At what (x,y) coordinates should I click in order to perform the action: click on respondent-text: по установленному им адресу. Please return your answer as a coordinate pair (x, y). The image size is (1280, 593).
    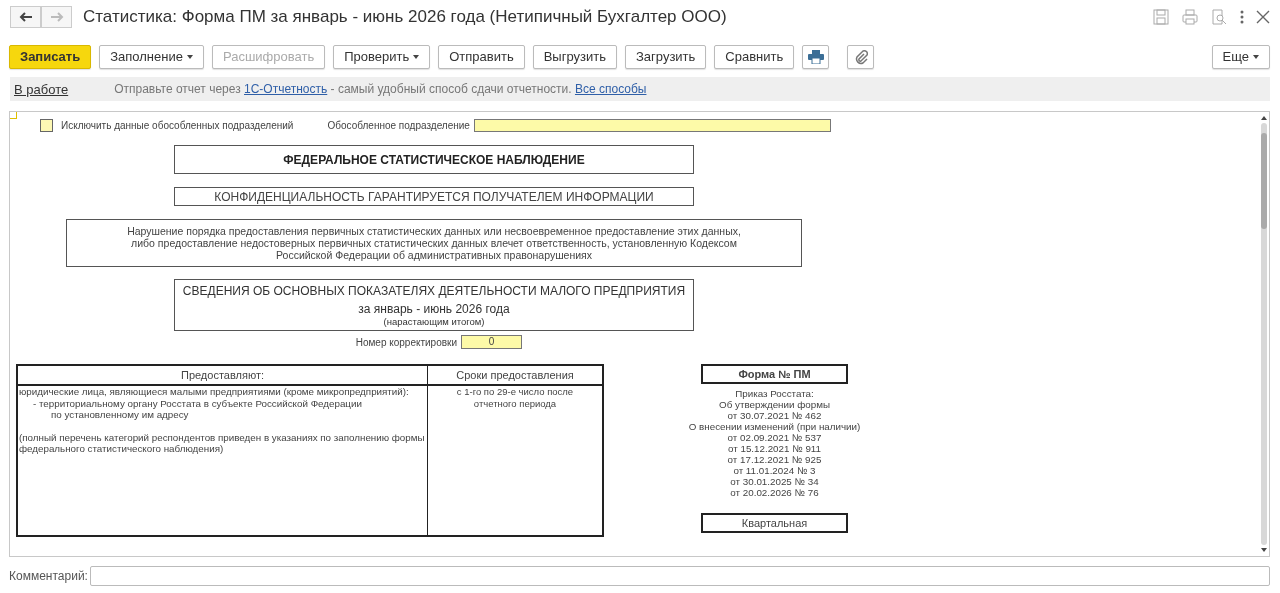
    Looking at the image, I should click on (120, 415).